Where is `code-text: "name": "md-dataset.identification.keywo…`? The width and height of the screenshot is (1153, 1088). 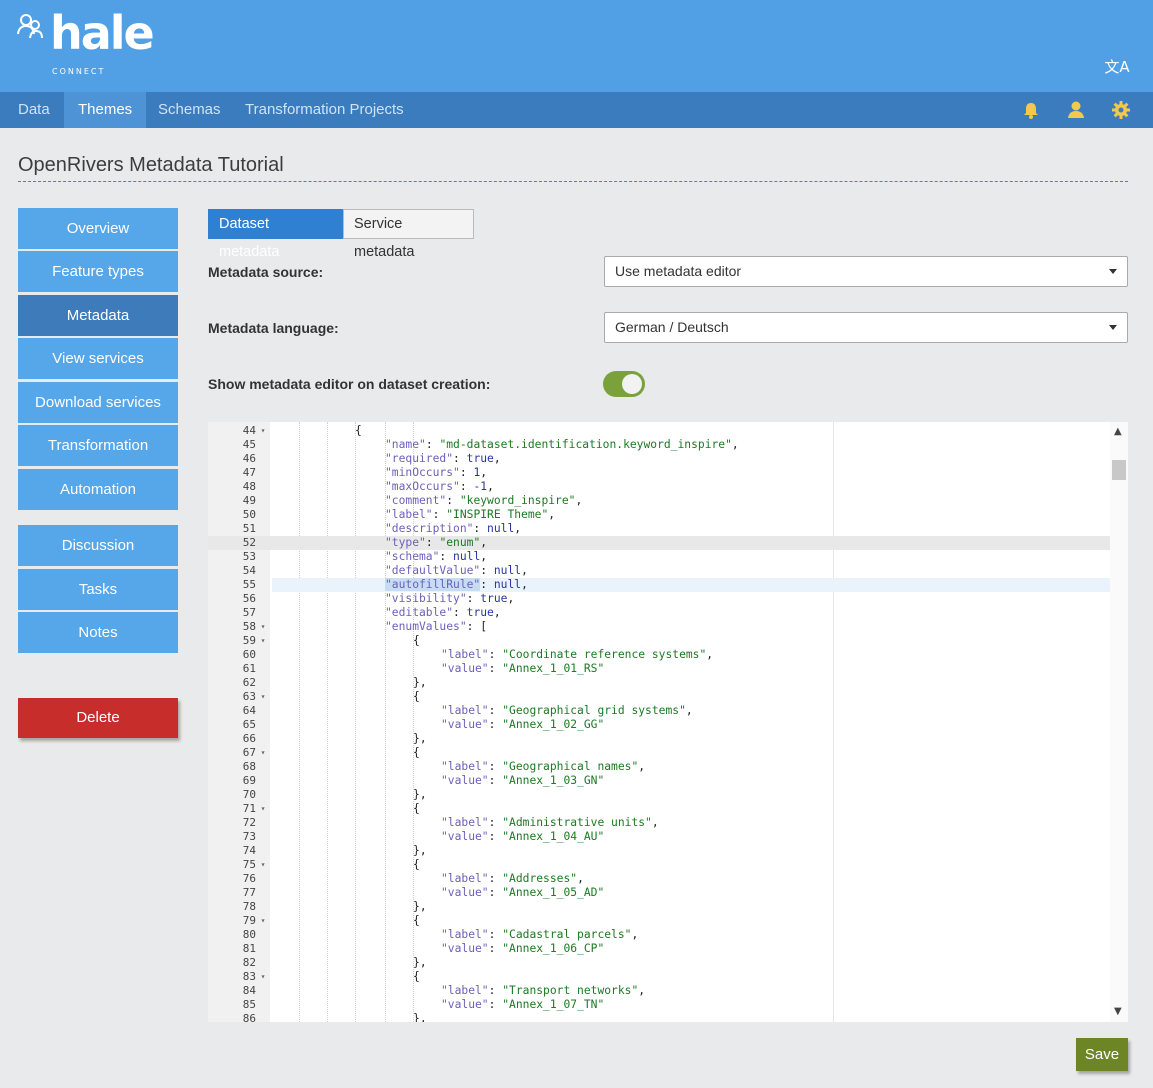
code-text: "name": "md-dataset.identification.keywo… is located at coordinates (562, 444).